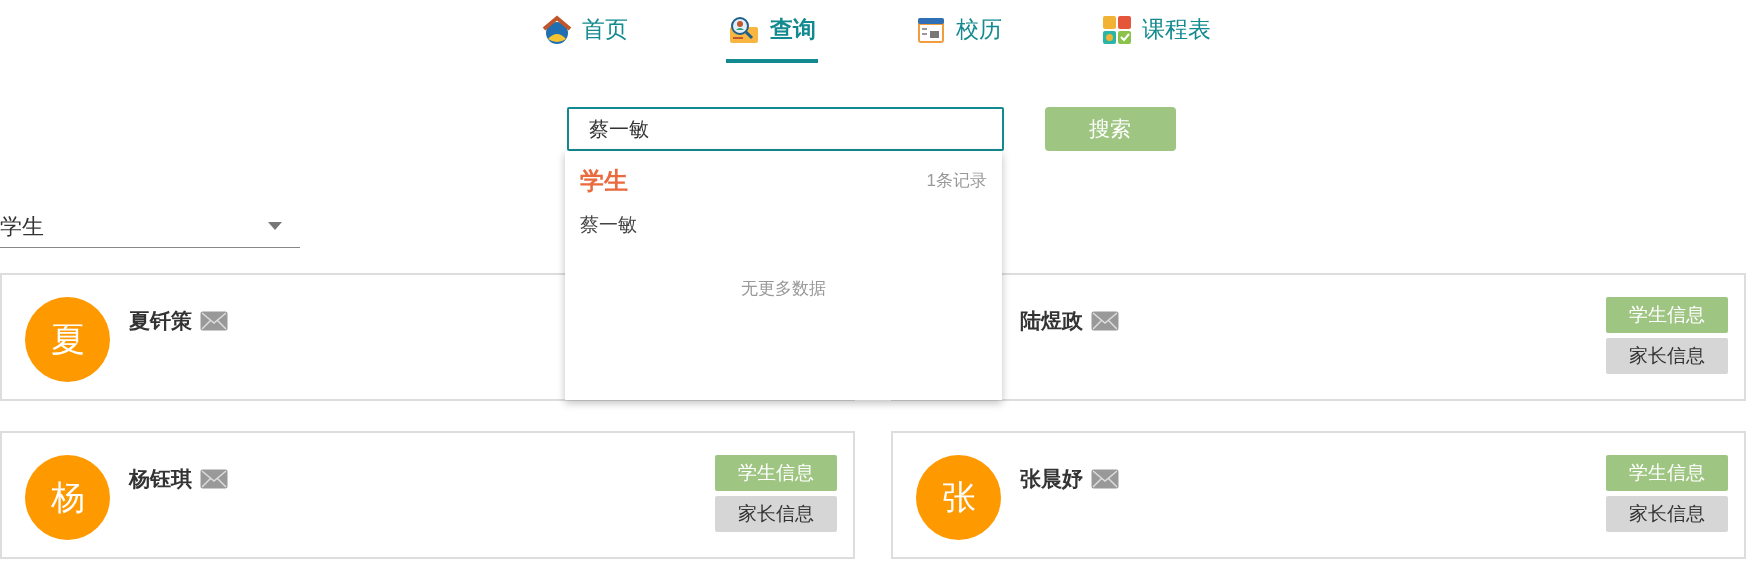  I want to click on avatar: 夏, so click(67, 339).